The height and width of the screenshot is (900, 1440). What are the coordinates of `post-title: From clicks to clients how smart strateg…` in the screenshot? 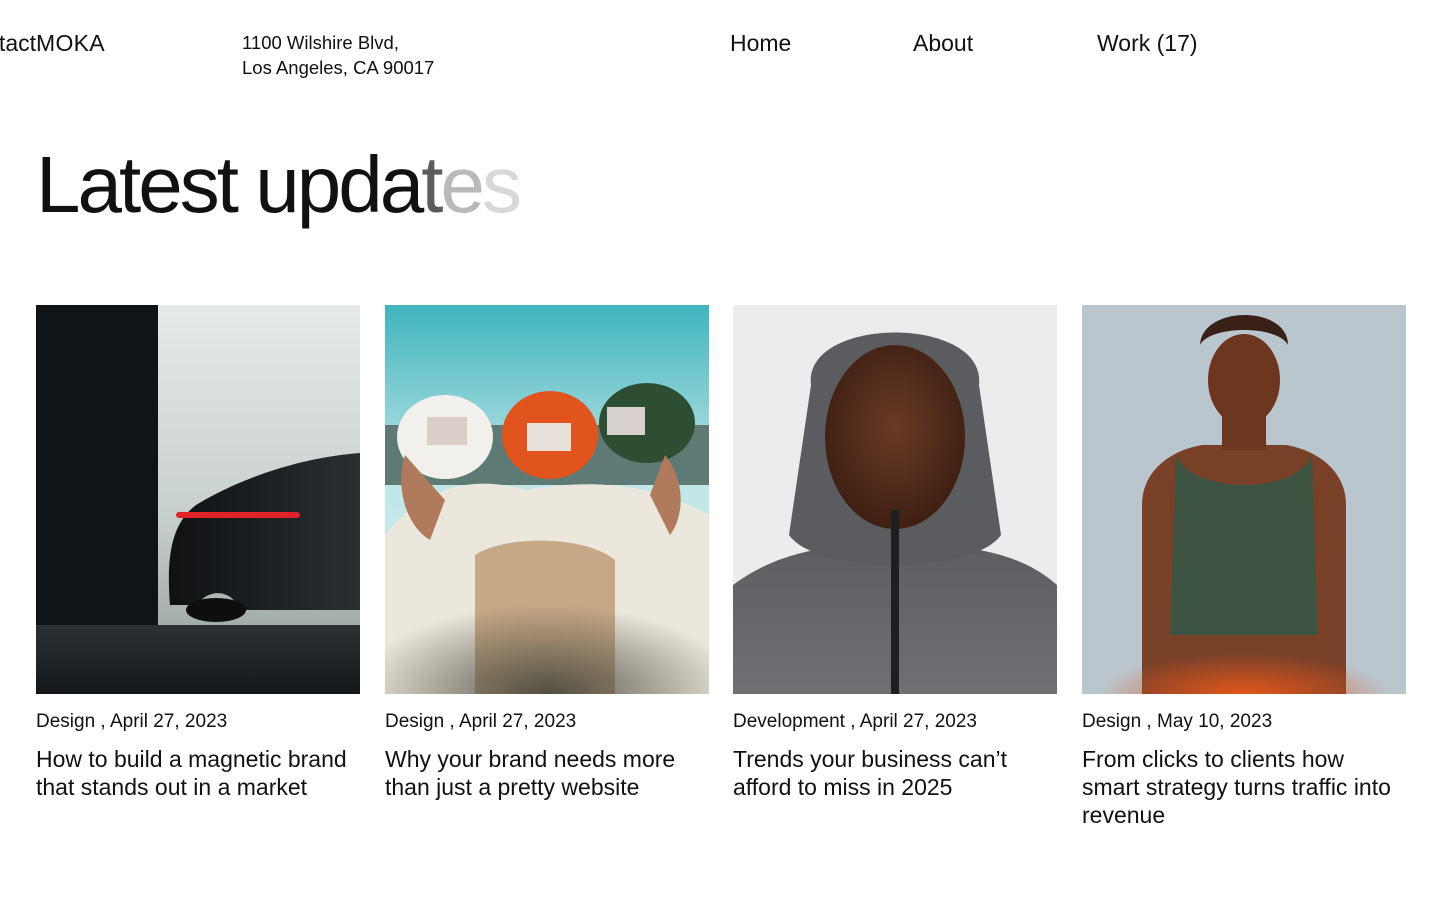 It's located at (1244, 787).